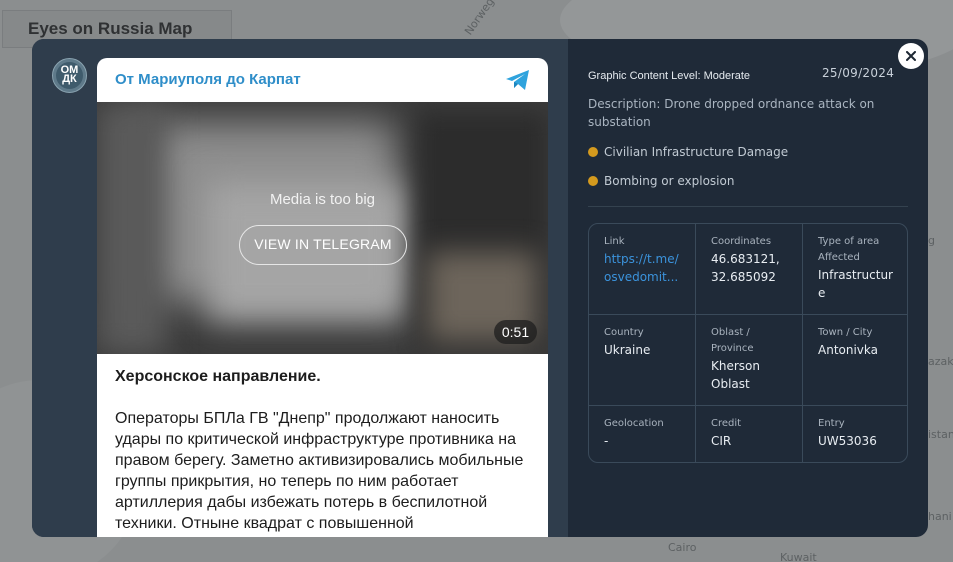 This screenshot has height=562, width=953. I want to click on field-value: Antonivka, so click(848, 350).